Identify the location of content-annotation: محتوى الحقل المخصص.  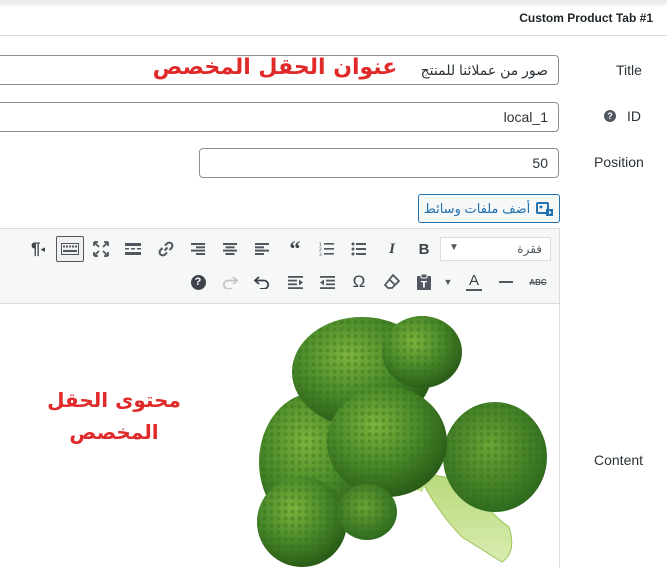
(114, 416).